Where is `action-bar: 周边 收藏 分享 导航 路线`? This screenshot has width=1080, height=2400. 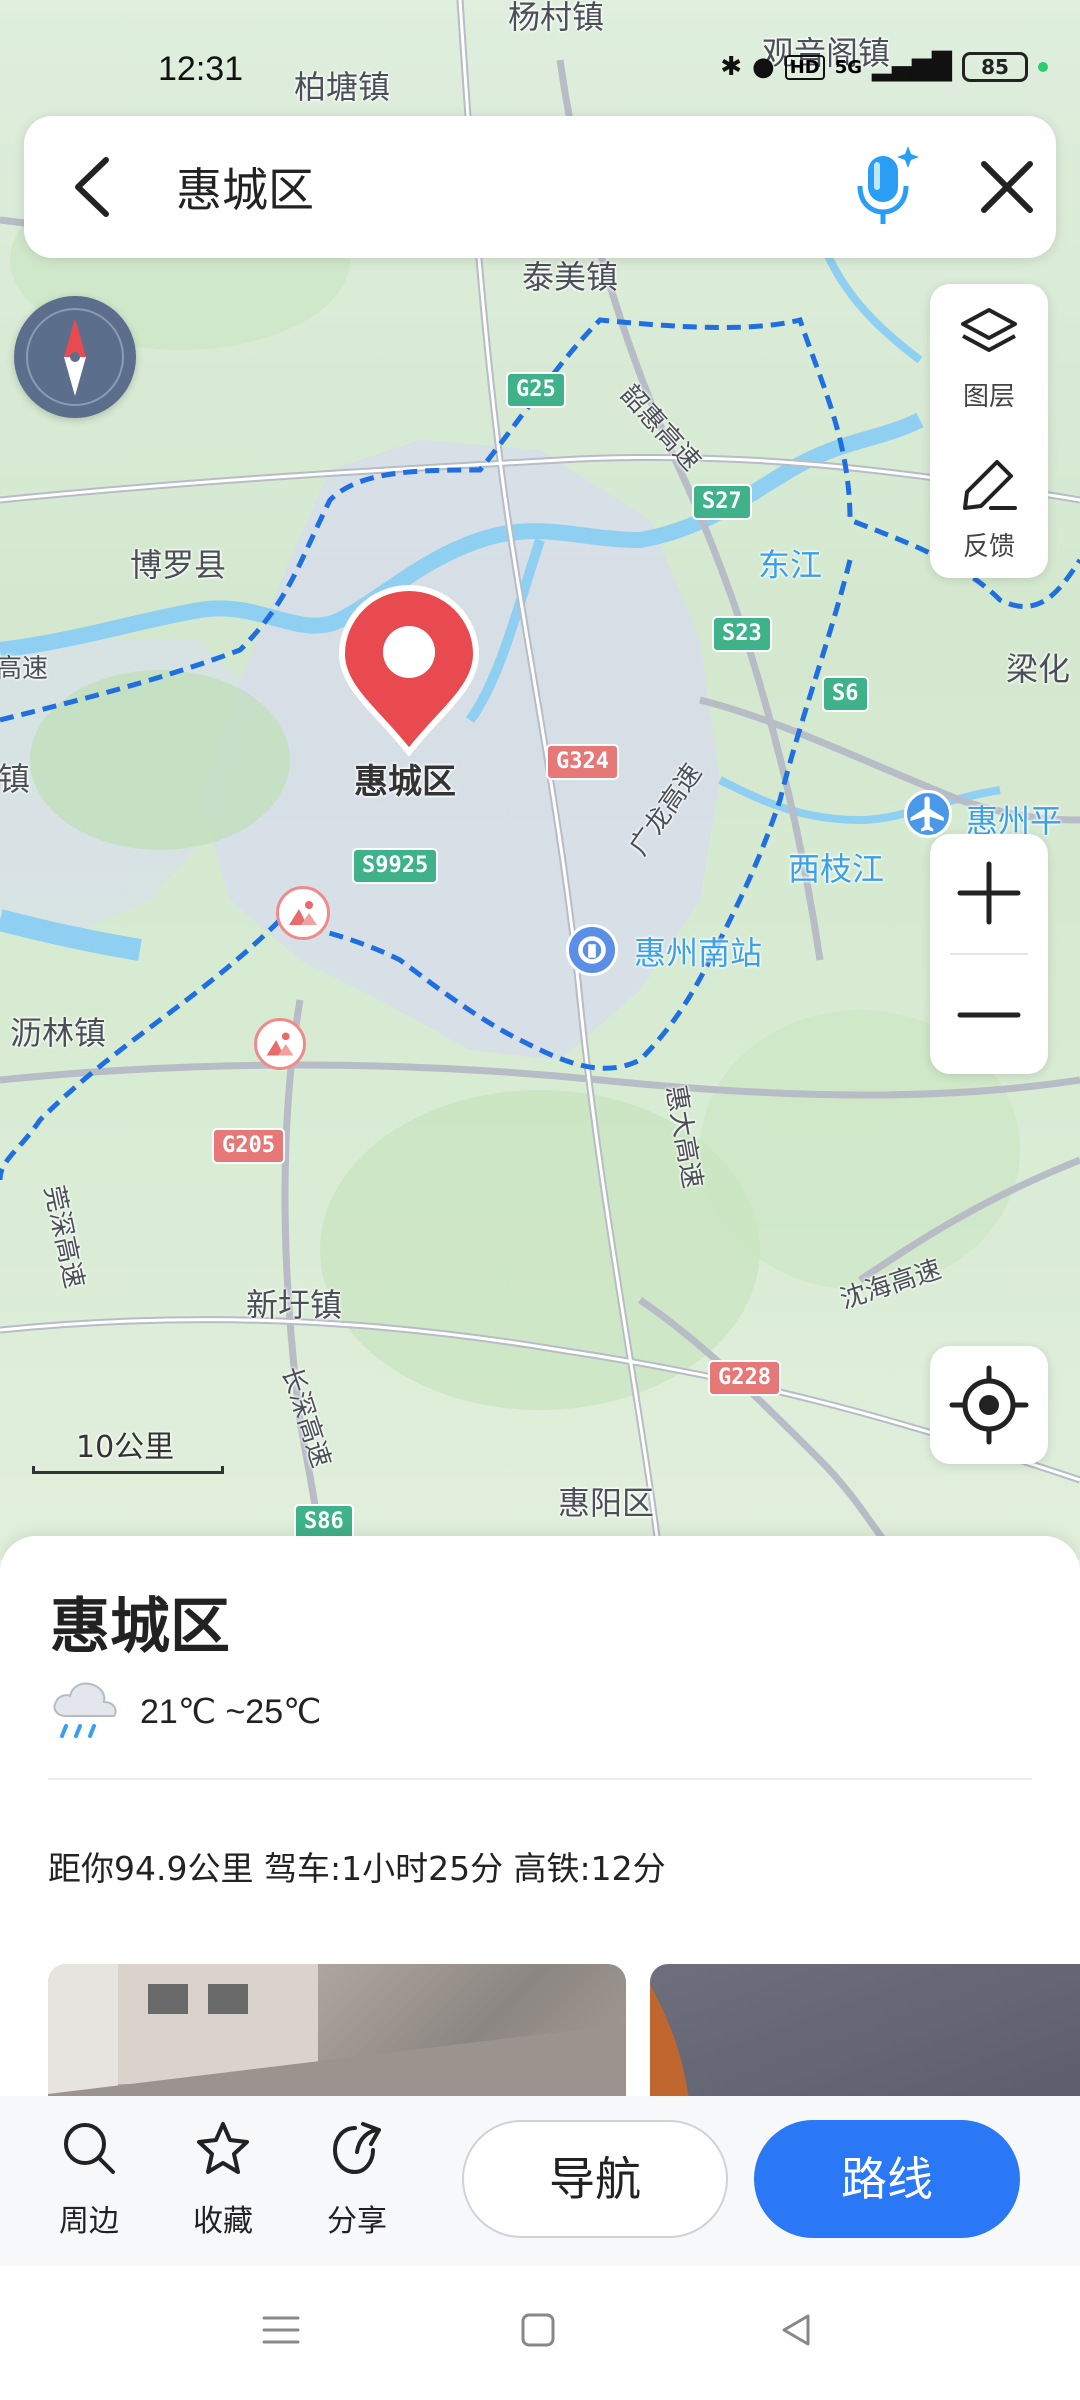
action-bar: 周边 收藏 分享 导航 路线 is located at coordinates (540, 2181).